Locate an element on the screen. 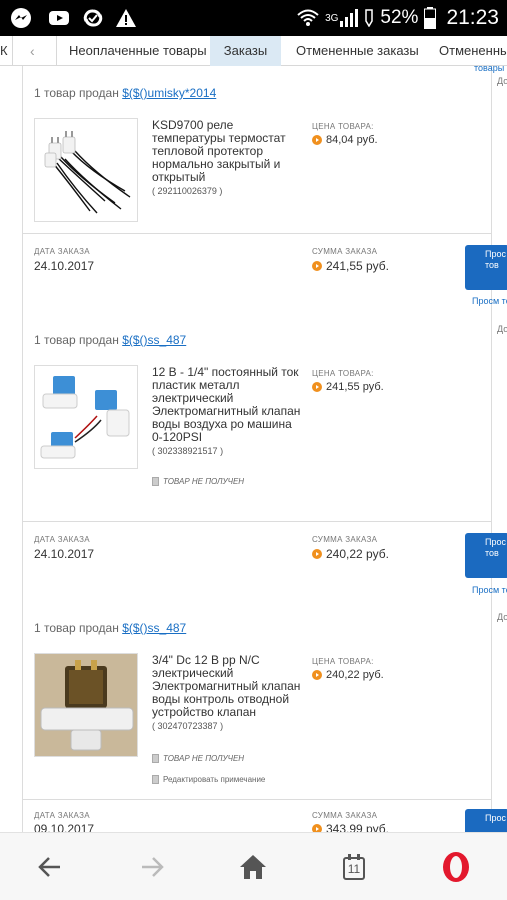 This screenshot has width=507, height=900. frame-right-border is located at coordinates (491, 449).